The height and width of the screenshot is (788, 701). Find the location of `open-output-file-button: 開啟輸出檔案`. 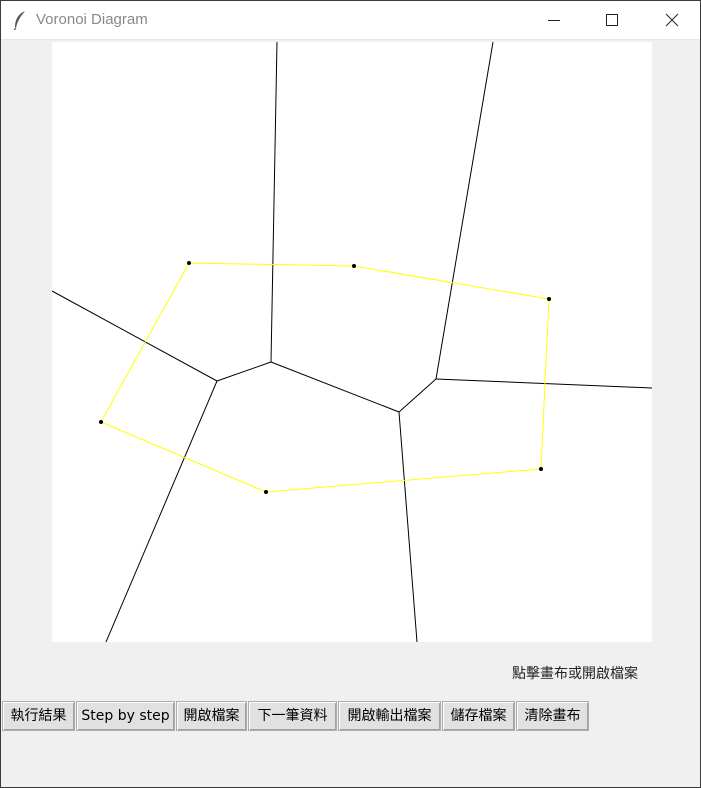

open-output-file-button: 開啟輸出檔案 is located at coordinates (389, 716).